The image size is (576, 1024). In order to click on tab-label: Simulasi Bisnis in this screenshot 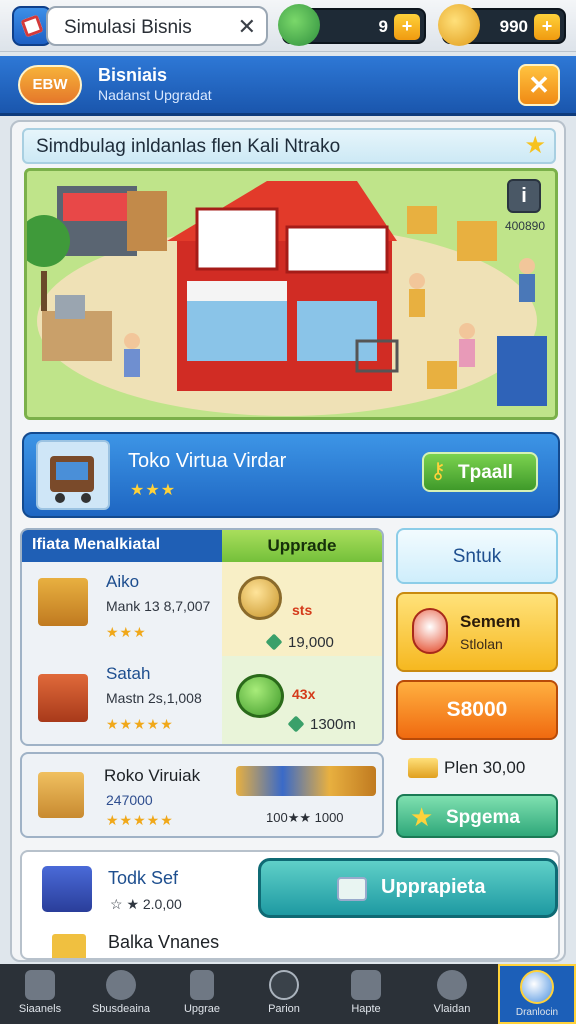, I will do `click(128, 27)`.